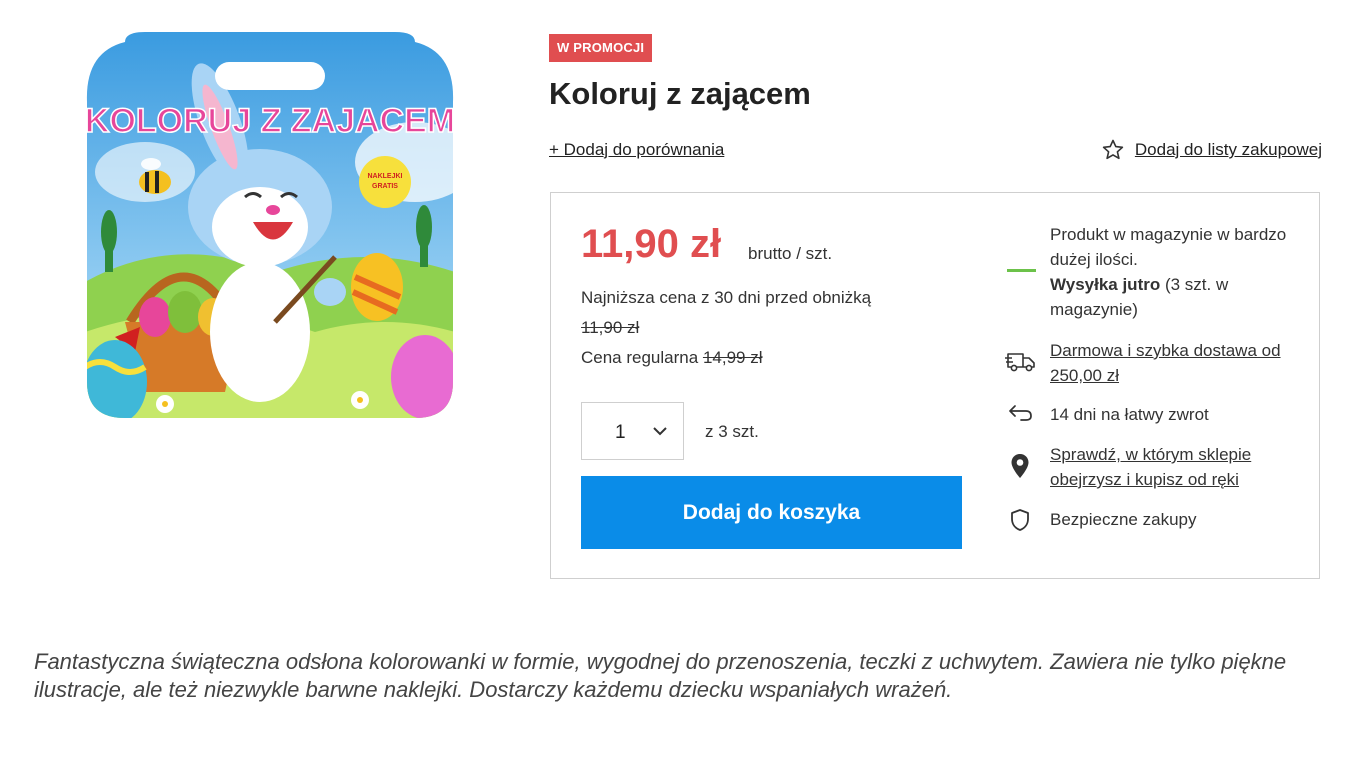 Image resolution: width=1366 pixels, height=780 pixels. What do you see at coordinates (1129, 414) in the screenshot?
I see `returns-info: 14 dni na łatwy zwrot` at bounding box center [1129, 414].